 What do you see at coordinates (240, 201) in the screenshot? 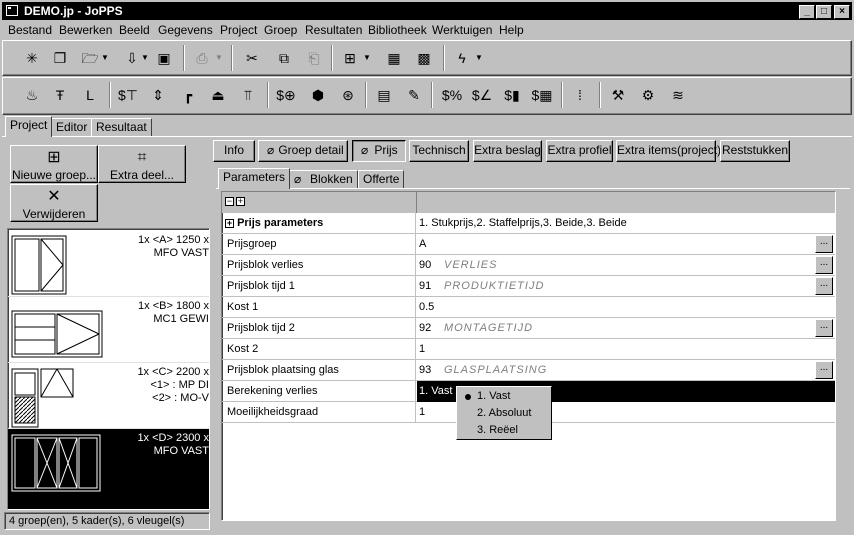
I see `expand-icon: +` at bounding box center [240, 201].